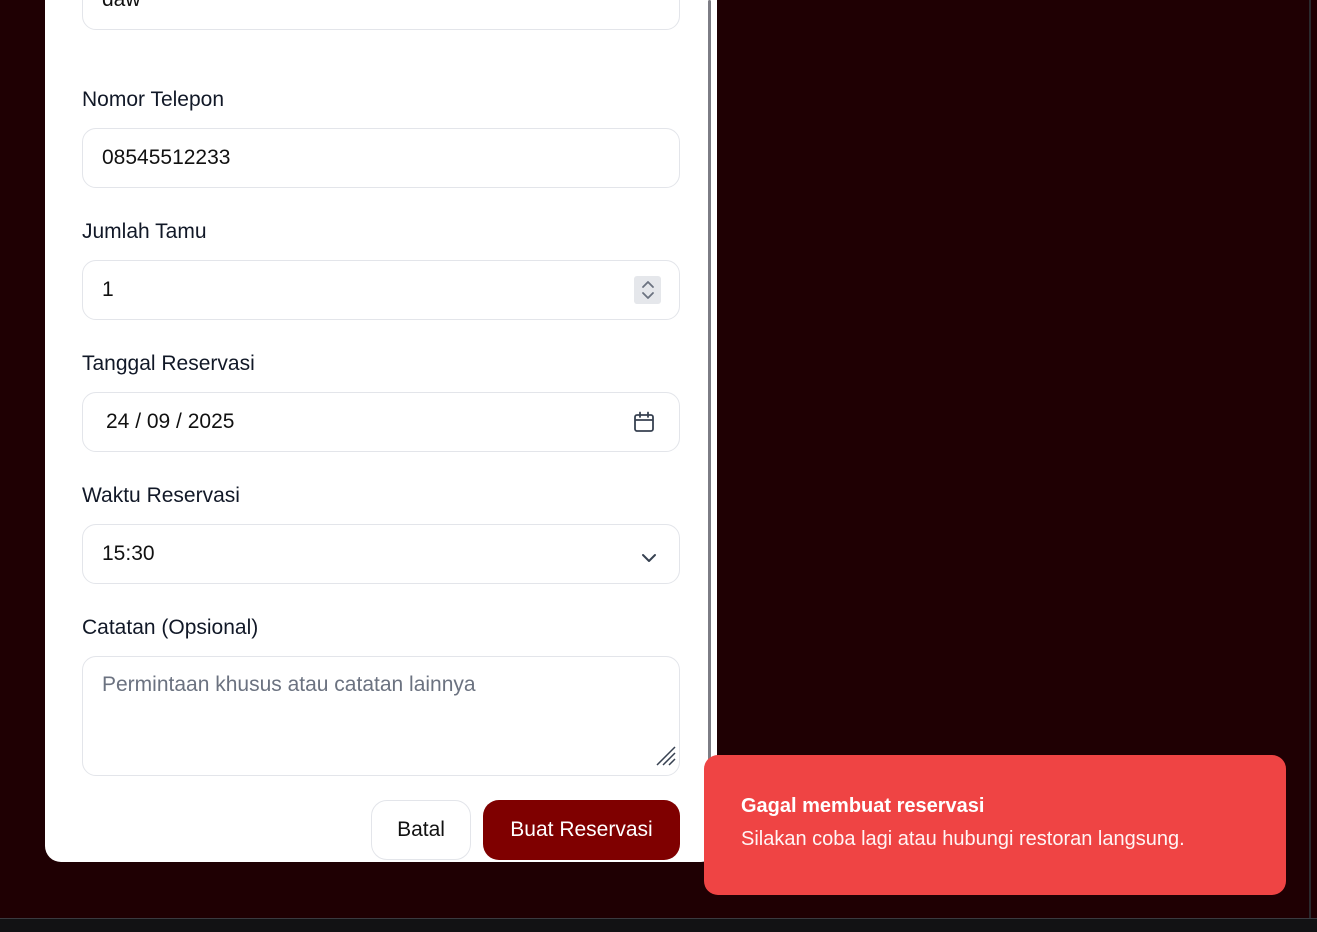 The image size is (1317, 932). What do you see at coordinates (709, 380) in the screenshot?
I see `modal-scrollbar` at bounding box center [709, 380].